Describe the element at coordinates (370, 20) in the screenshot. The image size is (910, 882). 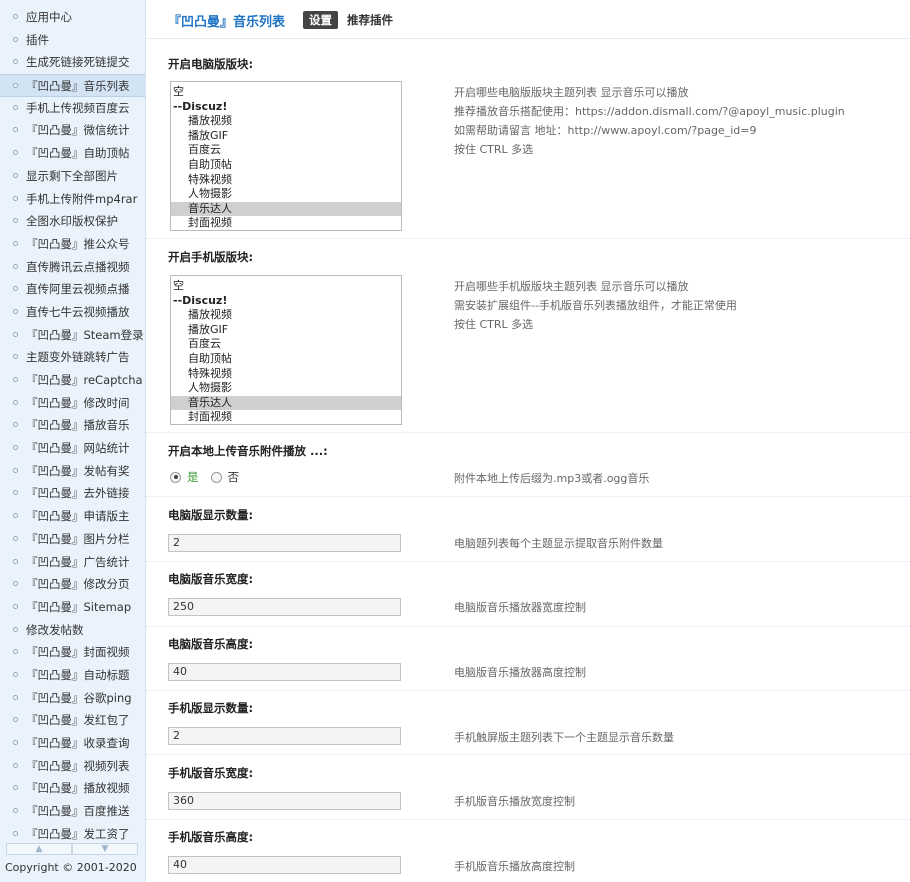
I see `tab-recommended-plugins: 推荐插件` at that location.